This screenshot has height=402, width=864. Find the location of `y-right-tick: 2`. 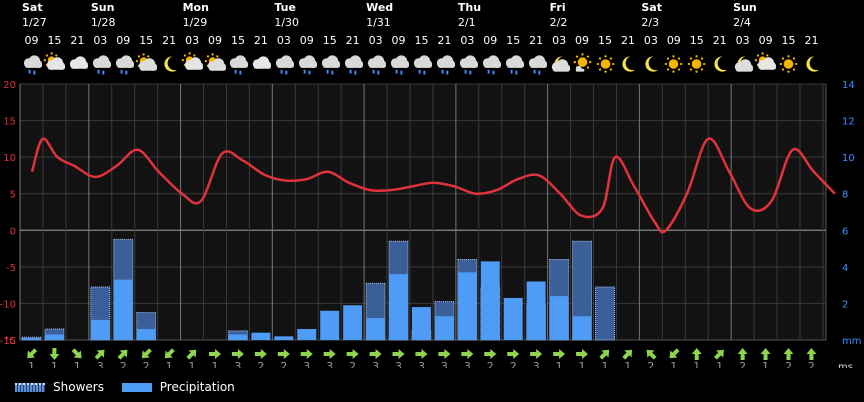

y-right-tick: 2 is located at coordinates (845, 304).